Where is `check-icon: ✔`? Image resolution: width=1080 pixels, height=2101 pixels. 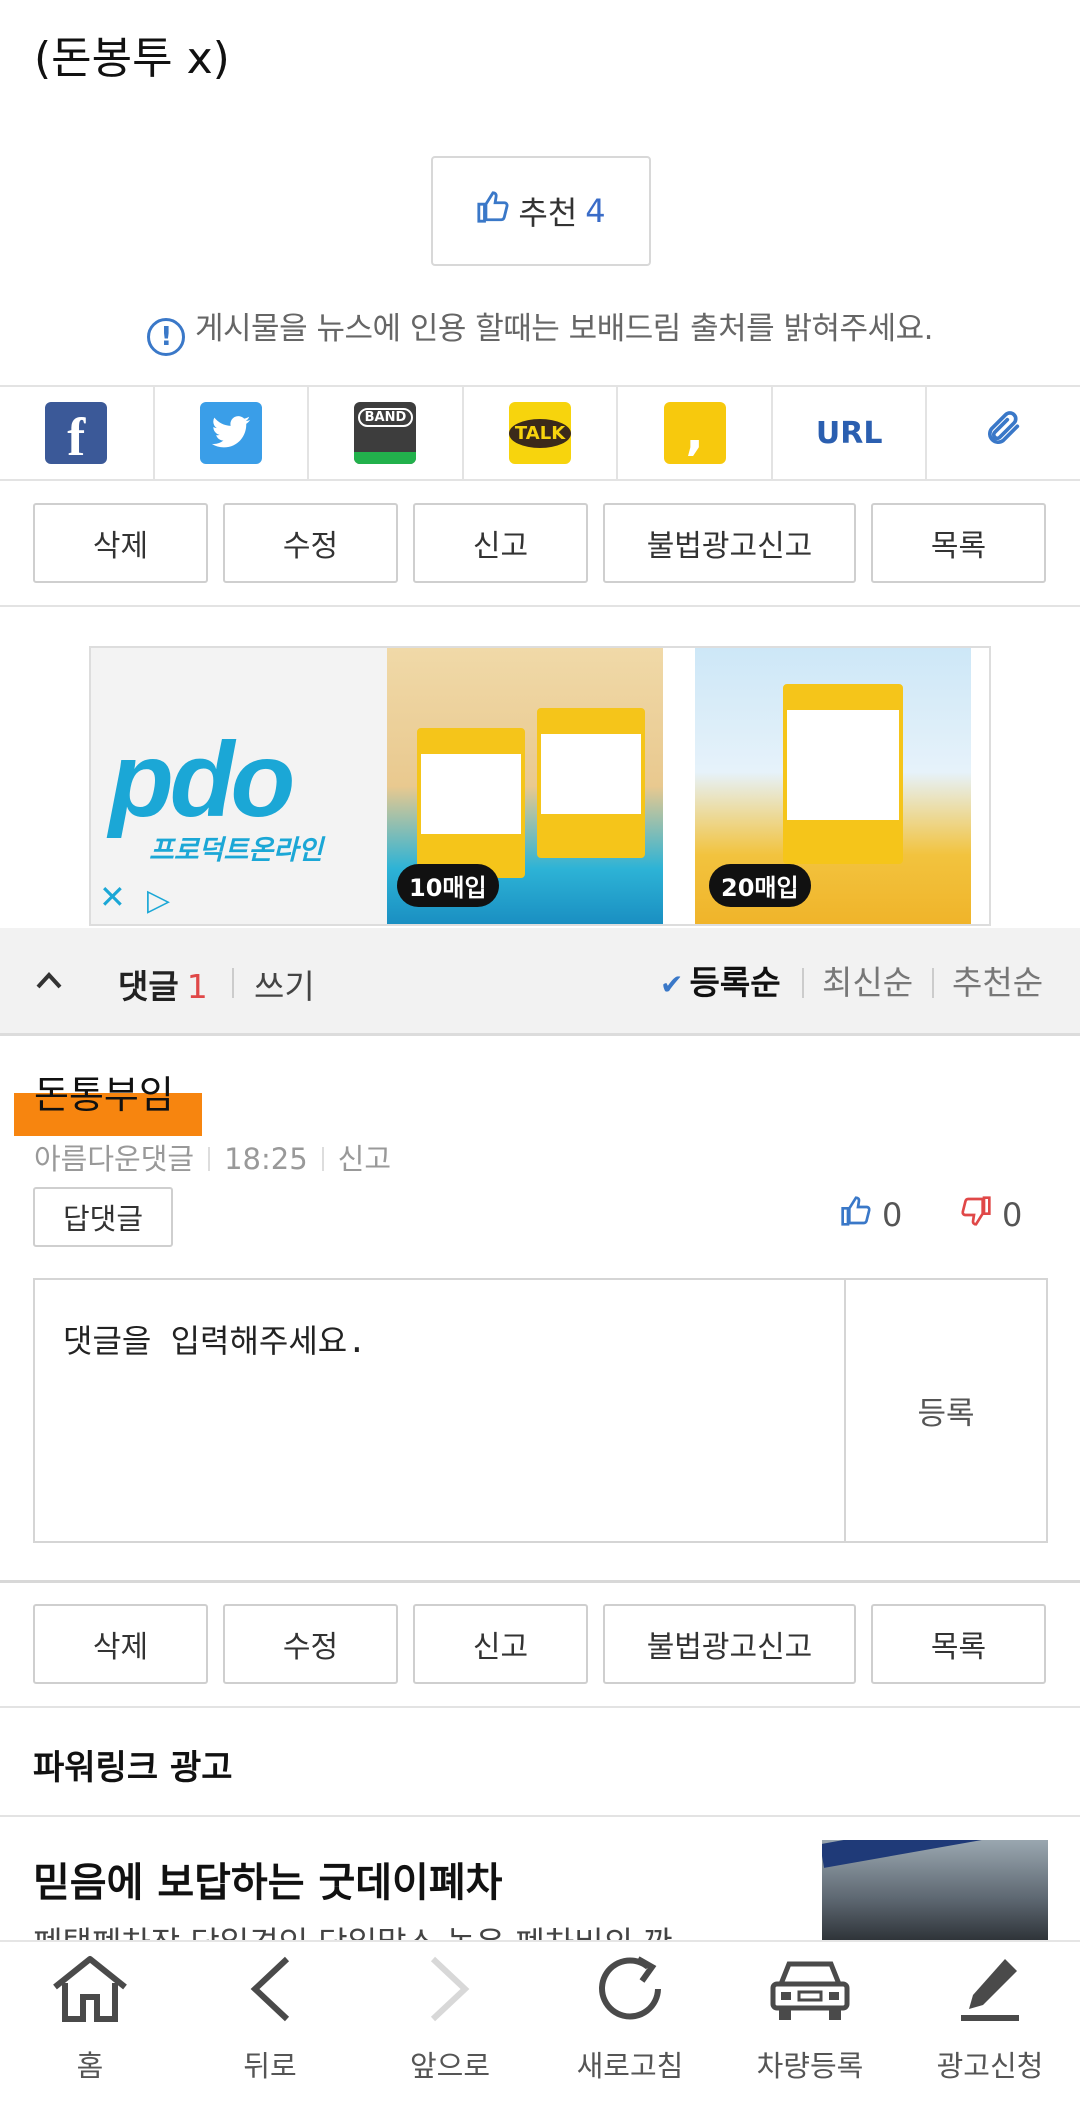
check-icon: ✔ is located at coordinates (672, 984).